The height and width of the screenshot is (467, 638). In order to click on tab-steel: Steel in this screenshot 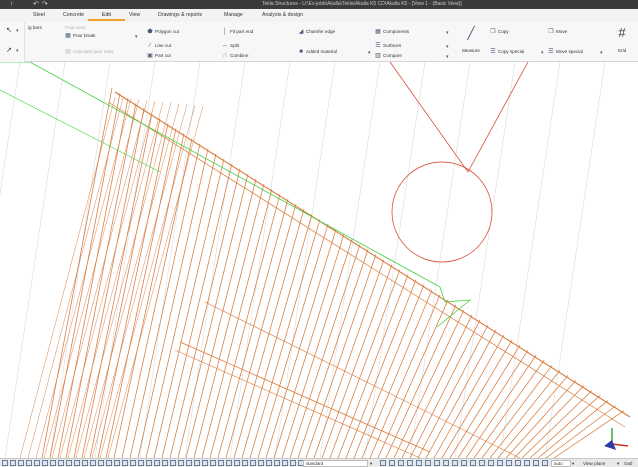, I will do `click(39, 15)`.